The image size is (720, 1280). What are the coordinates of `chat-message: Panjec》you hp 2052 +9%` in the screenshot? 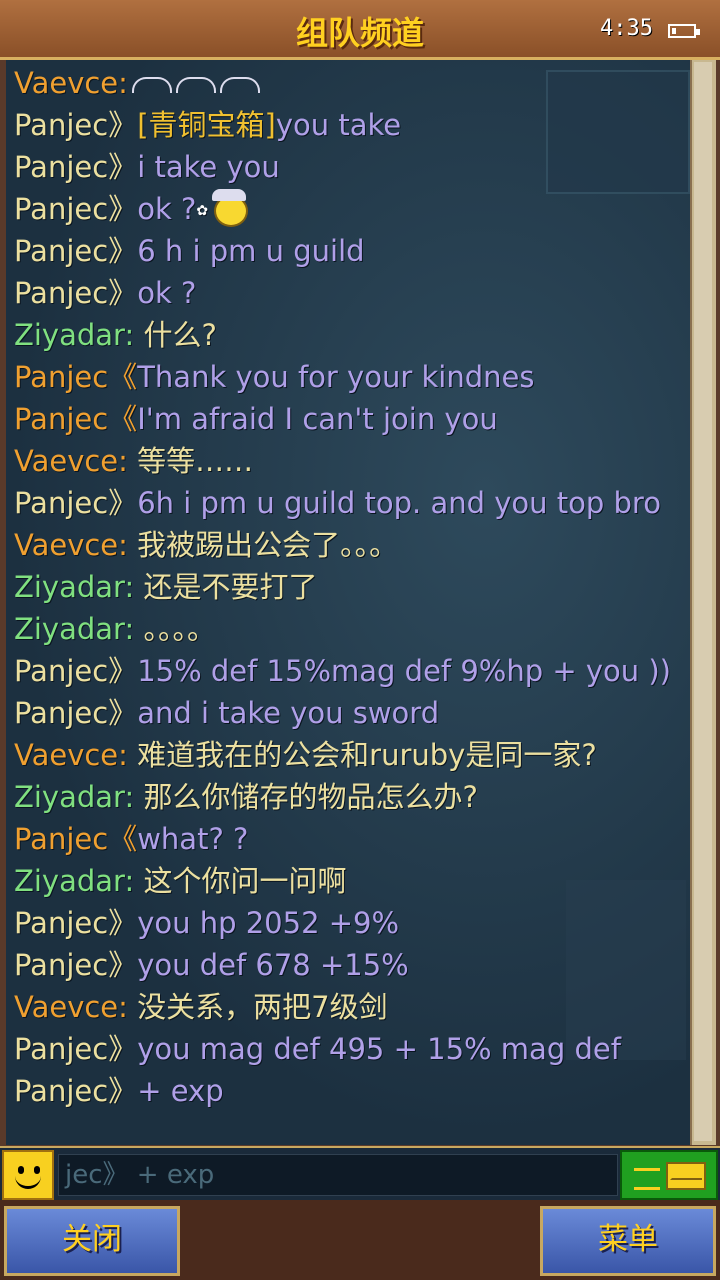 It's located at (352, 923).